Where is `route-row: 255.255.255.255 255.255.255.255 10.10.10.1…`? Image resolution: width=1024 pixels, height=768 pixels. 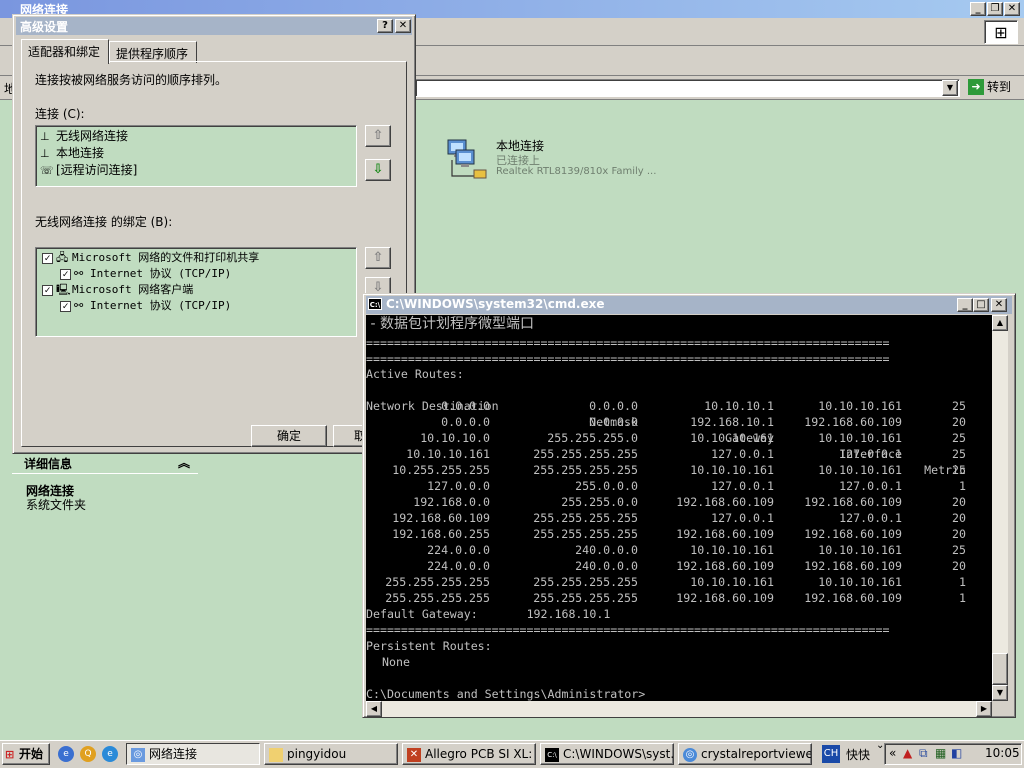 route-row: 255.255.255.255 255.255.255.255 10.10.10.1… is located at coordinates (666, 582).